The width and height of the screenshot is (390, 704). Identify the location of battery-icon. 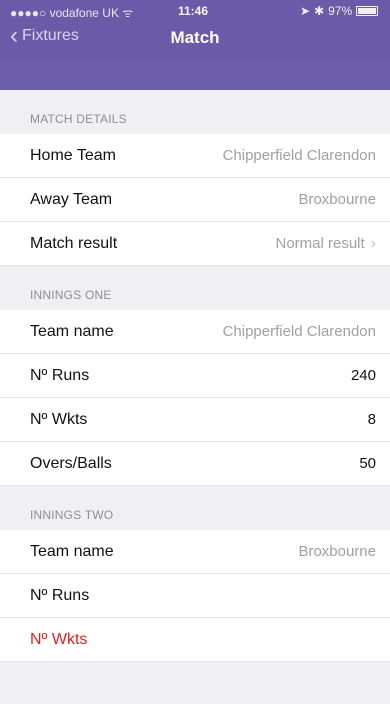
(367, 11).